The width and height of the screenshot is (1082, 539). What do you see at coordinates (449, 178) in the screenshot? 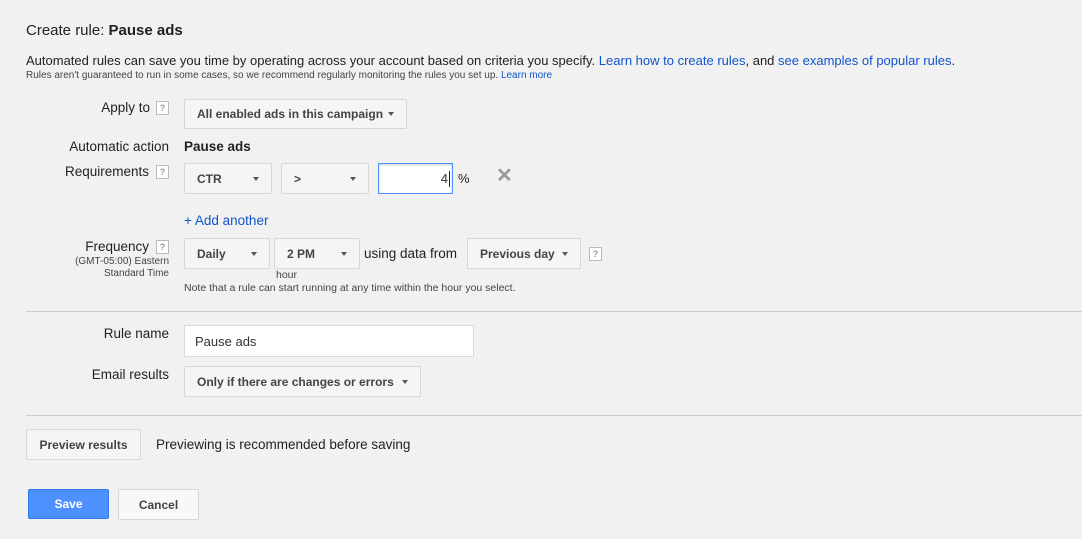
I see `text-cursor` at bounding box center [449, 178].